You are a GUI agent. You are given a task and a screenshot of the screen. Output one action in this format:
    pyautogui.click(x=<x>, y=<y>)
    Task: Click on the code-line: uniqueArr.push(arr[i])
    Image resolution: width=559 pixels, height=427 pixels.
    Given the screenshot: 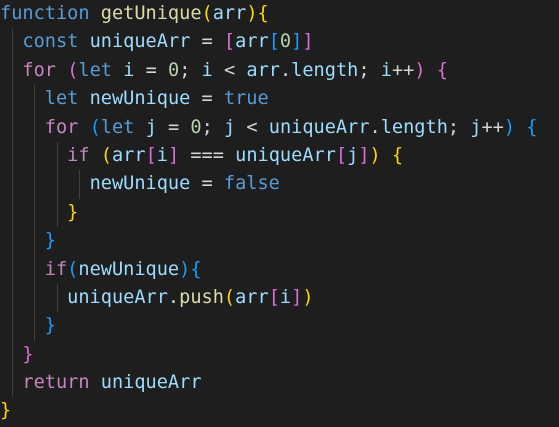 What is the action you would take?
    pyautogui.click(x=279, y=298)
    